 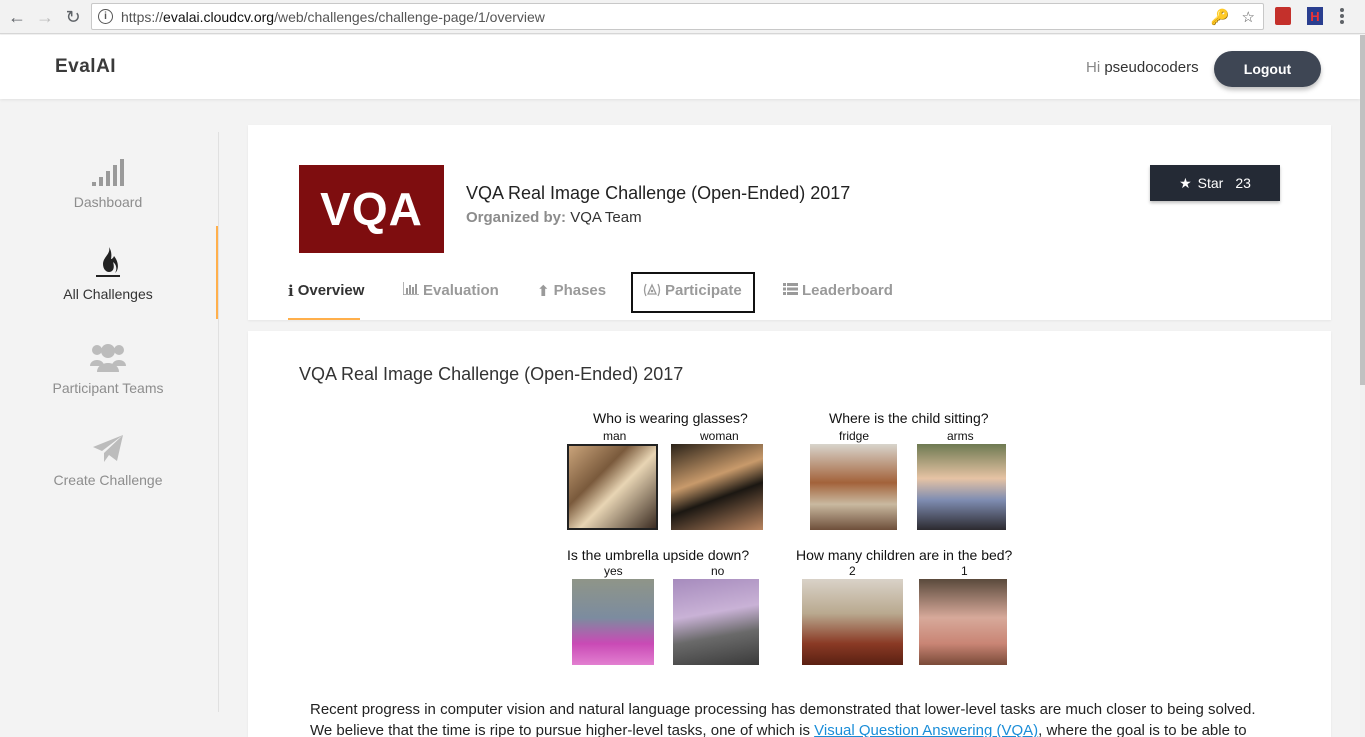 What do you see at coordinates (960, 436) in the screenshot?
I see `figure-answer: arms` at bounding box center [960, 436].